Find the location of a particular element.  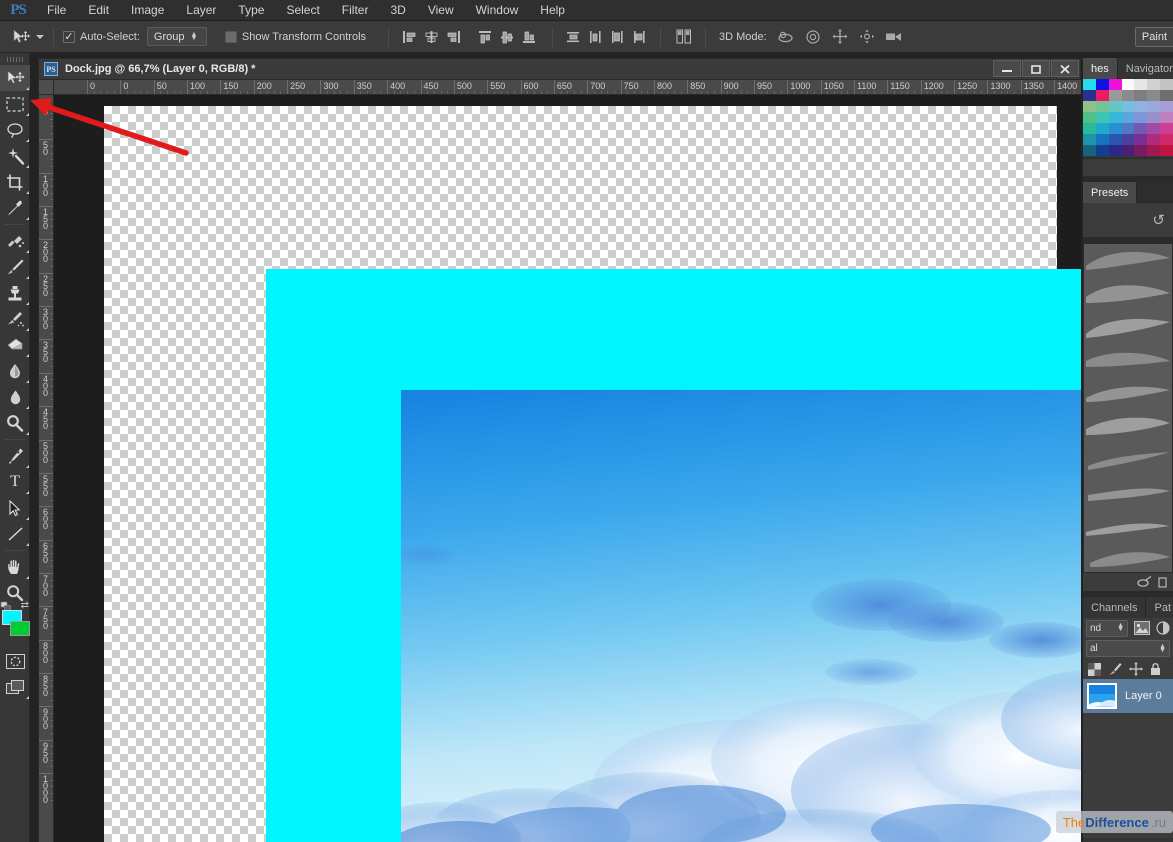

lock-transparent-pixels-icon is located at coordinates (1094, 669).